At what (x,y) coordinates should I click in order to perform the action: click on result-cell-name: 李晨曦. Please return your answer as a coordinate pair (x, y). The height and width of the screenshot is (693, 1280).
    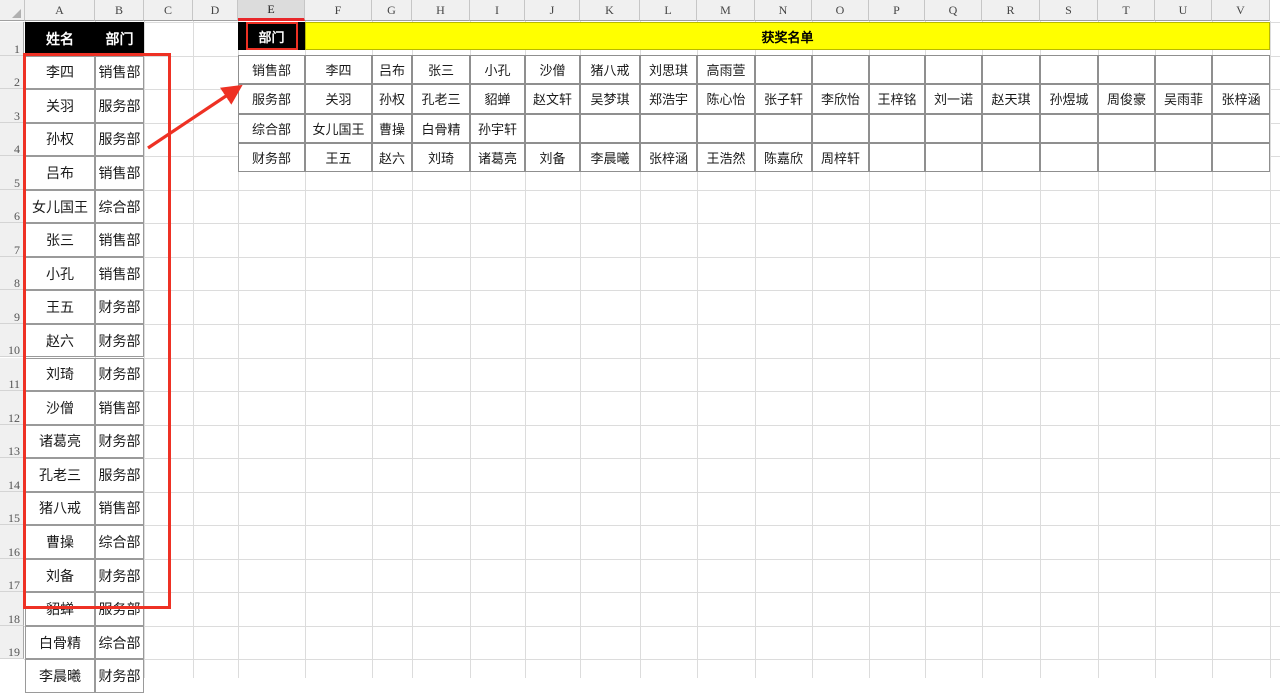
    Looking at the image, I should click on (610, 157).